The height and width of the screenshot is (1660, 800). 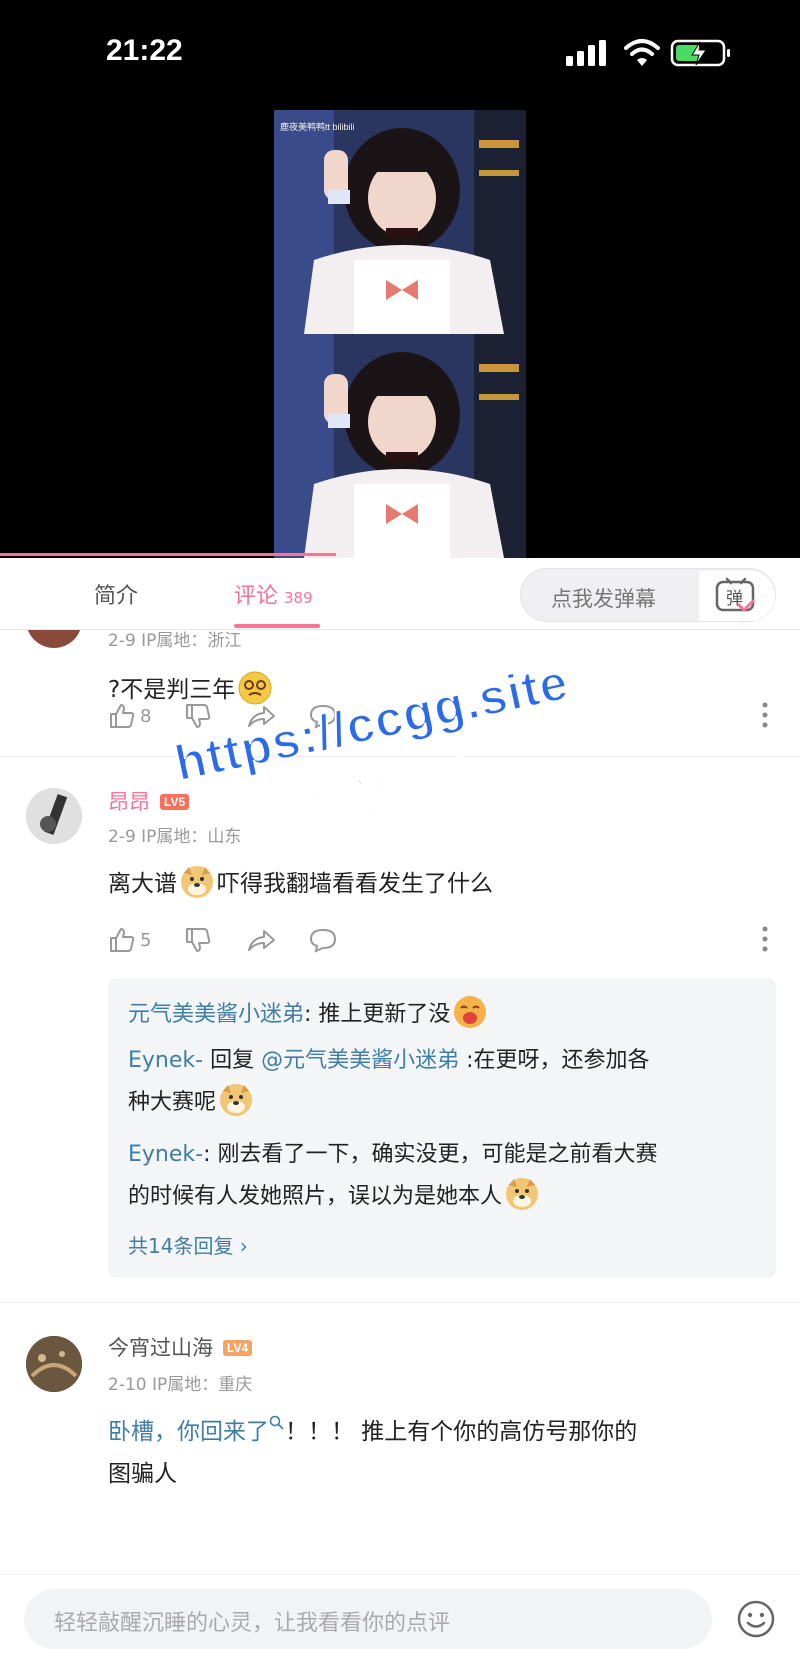 I want to click on username: 今宵过山海 LV4, so click(x=180, y=1347).